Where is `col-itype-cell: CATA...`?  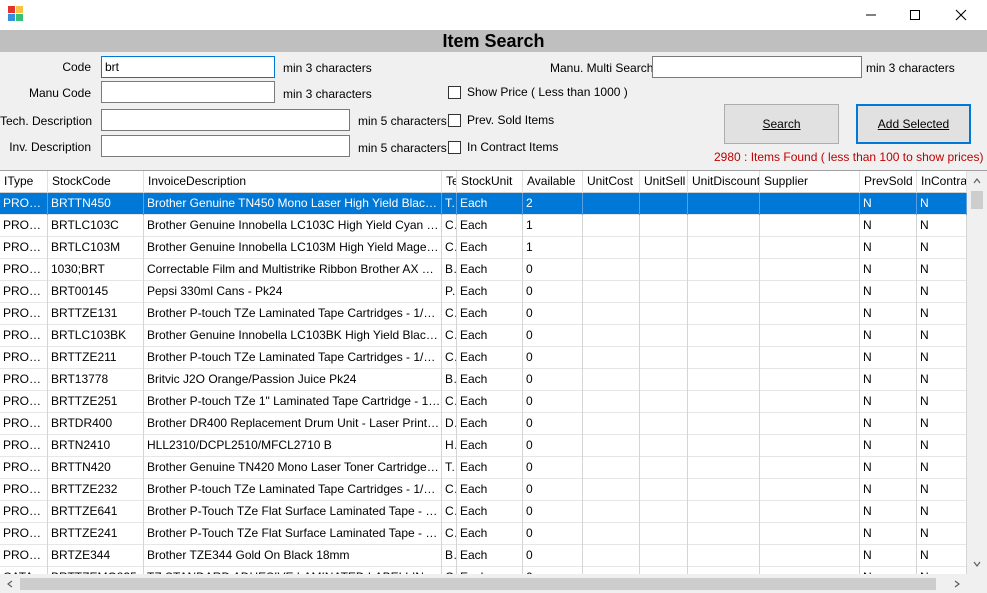
col-itype-cell: CATA... is located at coordinates (24, 570).